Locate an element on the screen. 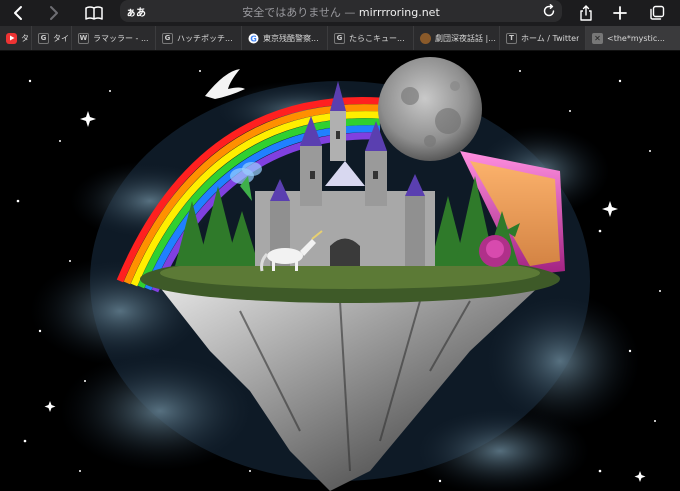 This screenshot has width=680, height=491. url-host: mirrrroring.net is located at coordinates (399, 12).